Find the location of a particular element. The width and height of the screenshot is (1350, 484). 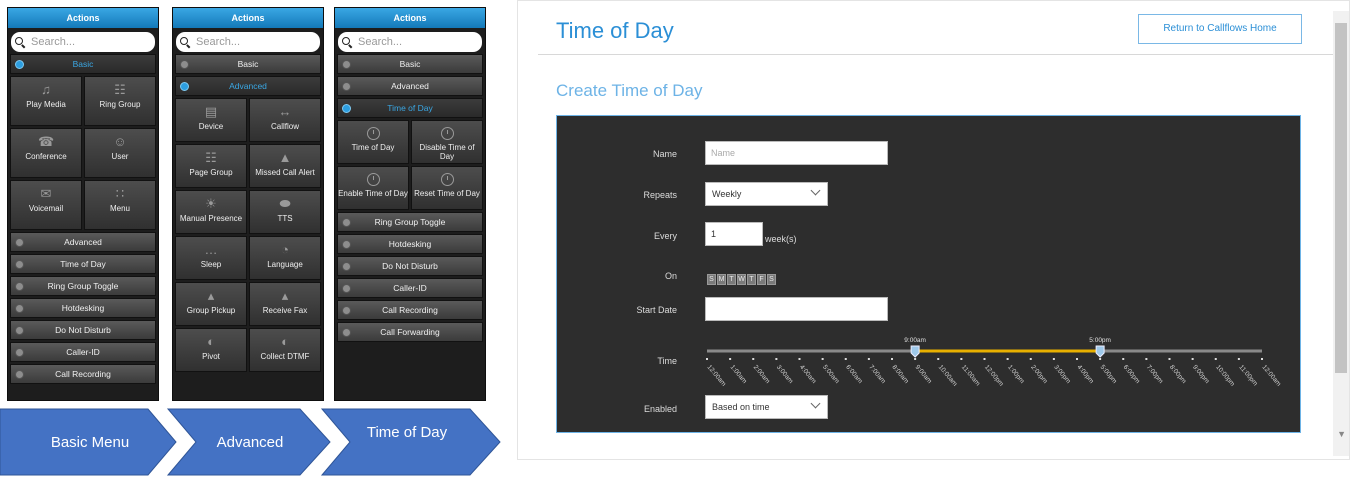

action-tile-label: Voicemail is located at coordinates (46, 208).